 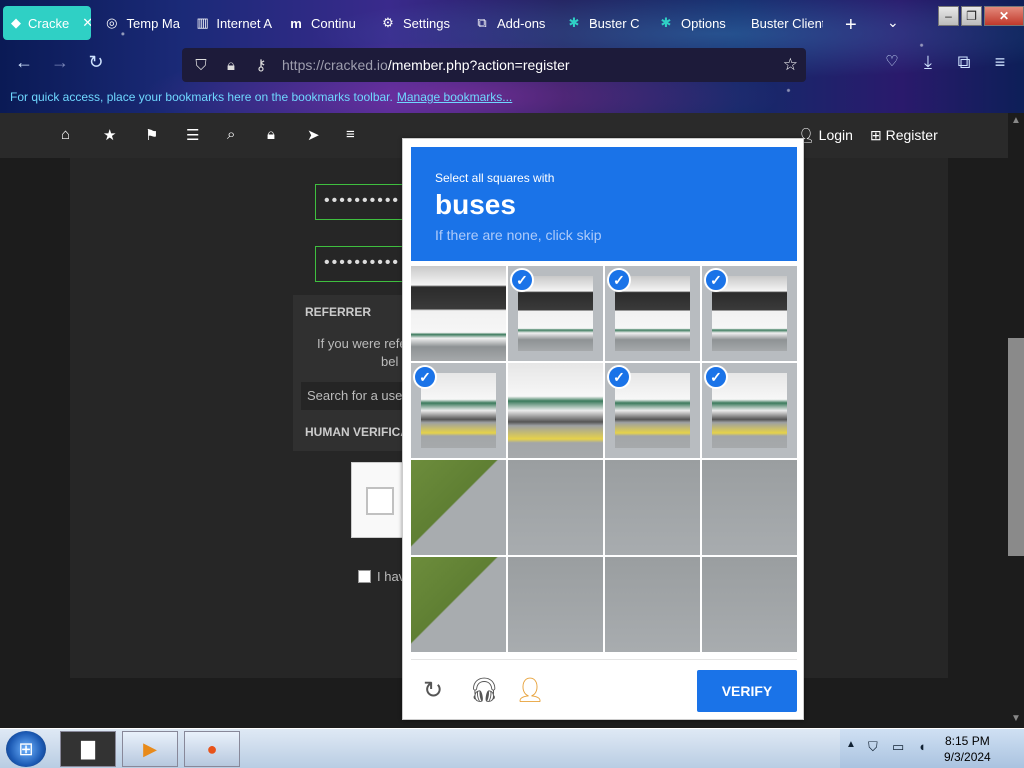 What do you see at coordinates (948, 16) in the screenshot?
I see `minimize-button: –` at bounding box center [948, 16].